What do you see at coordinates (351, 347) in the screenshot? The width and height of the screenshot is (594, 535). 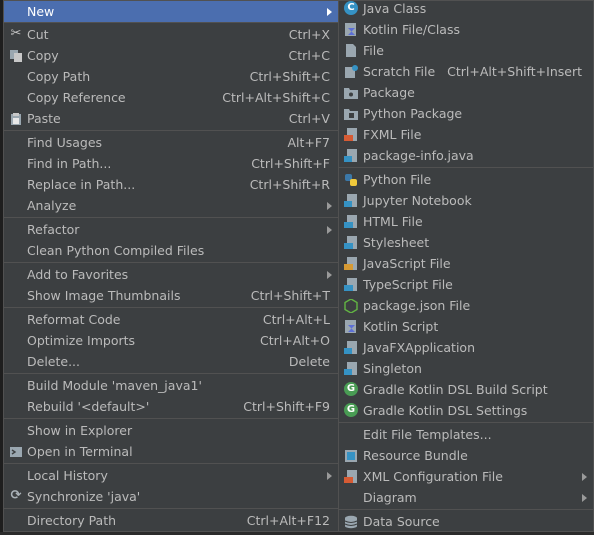 I see `javafx-icon` at bounding box center [351, 347].